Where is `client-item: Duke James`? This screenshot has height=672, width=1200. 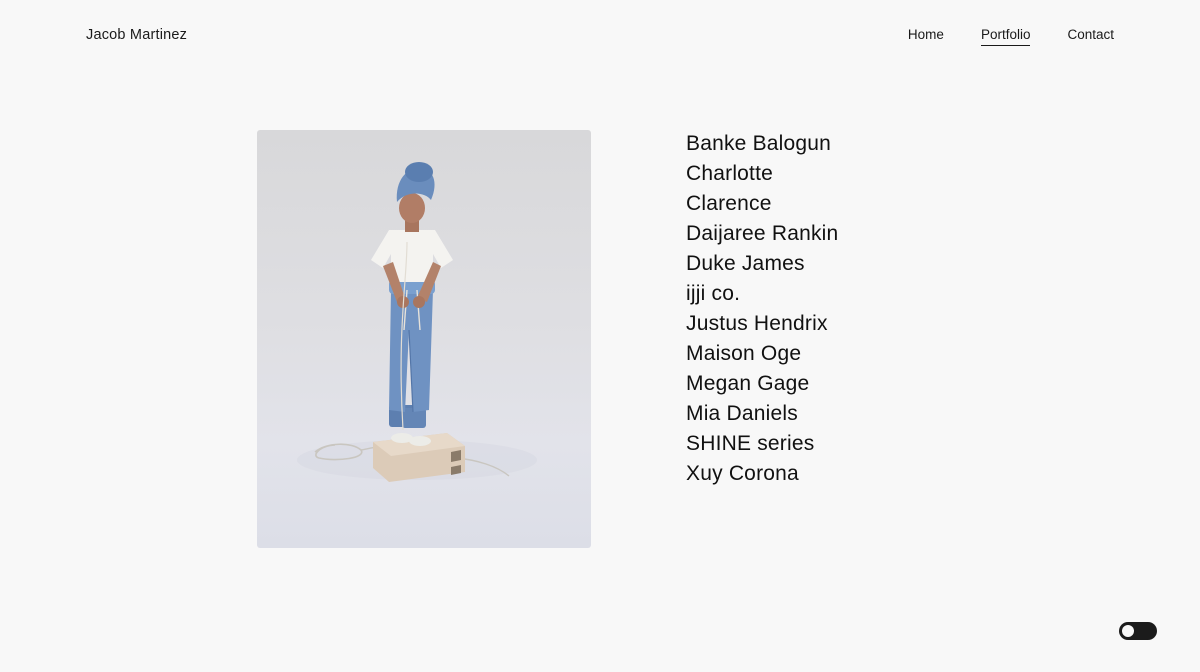
client-item: Duke James is located at coordinates (762, 264).